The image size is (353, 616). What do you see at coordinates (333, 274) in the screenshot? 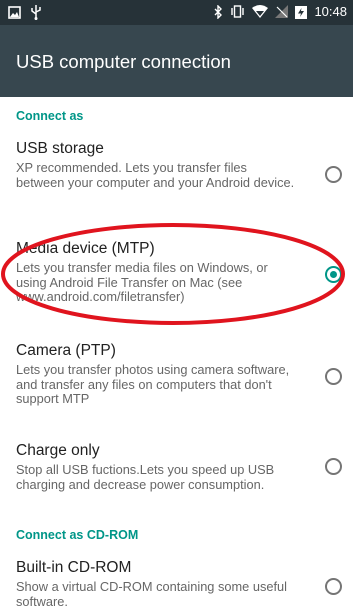
I see `radio-media-device` at bounding box center [333, 274].